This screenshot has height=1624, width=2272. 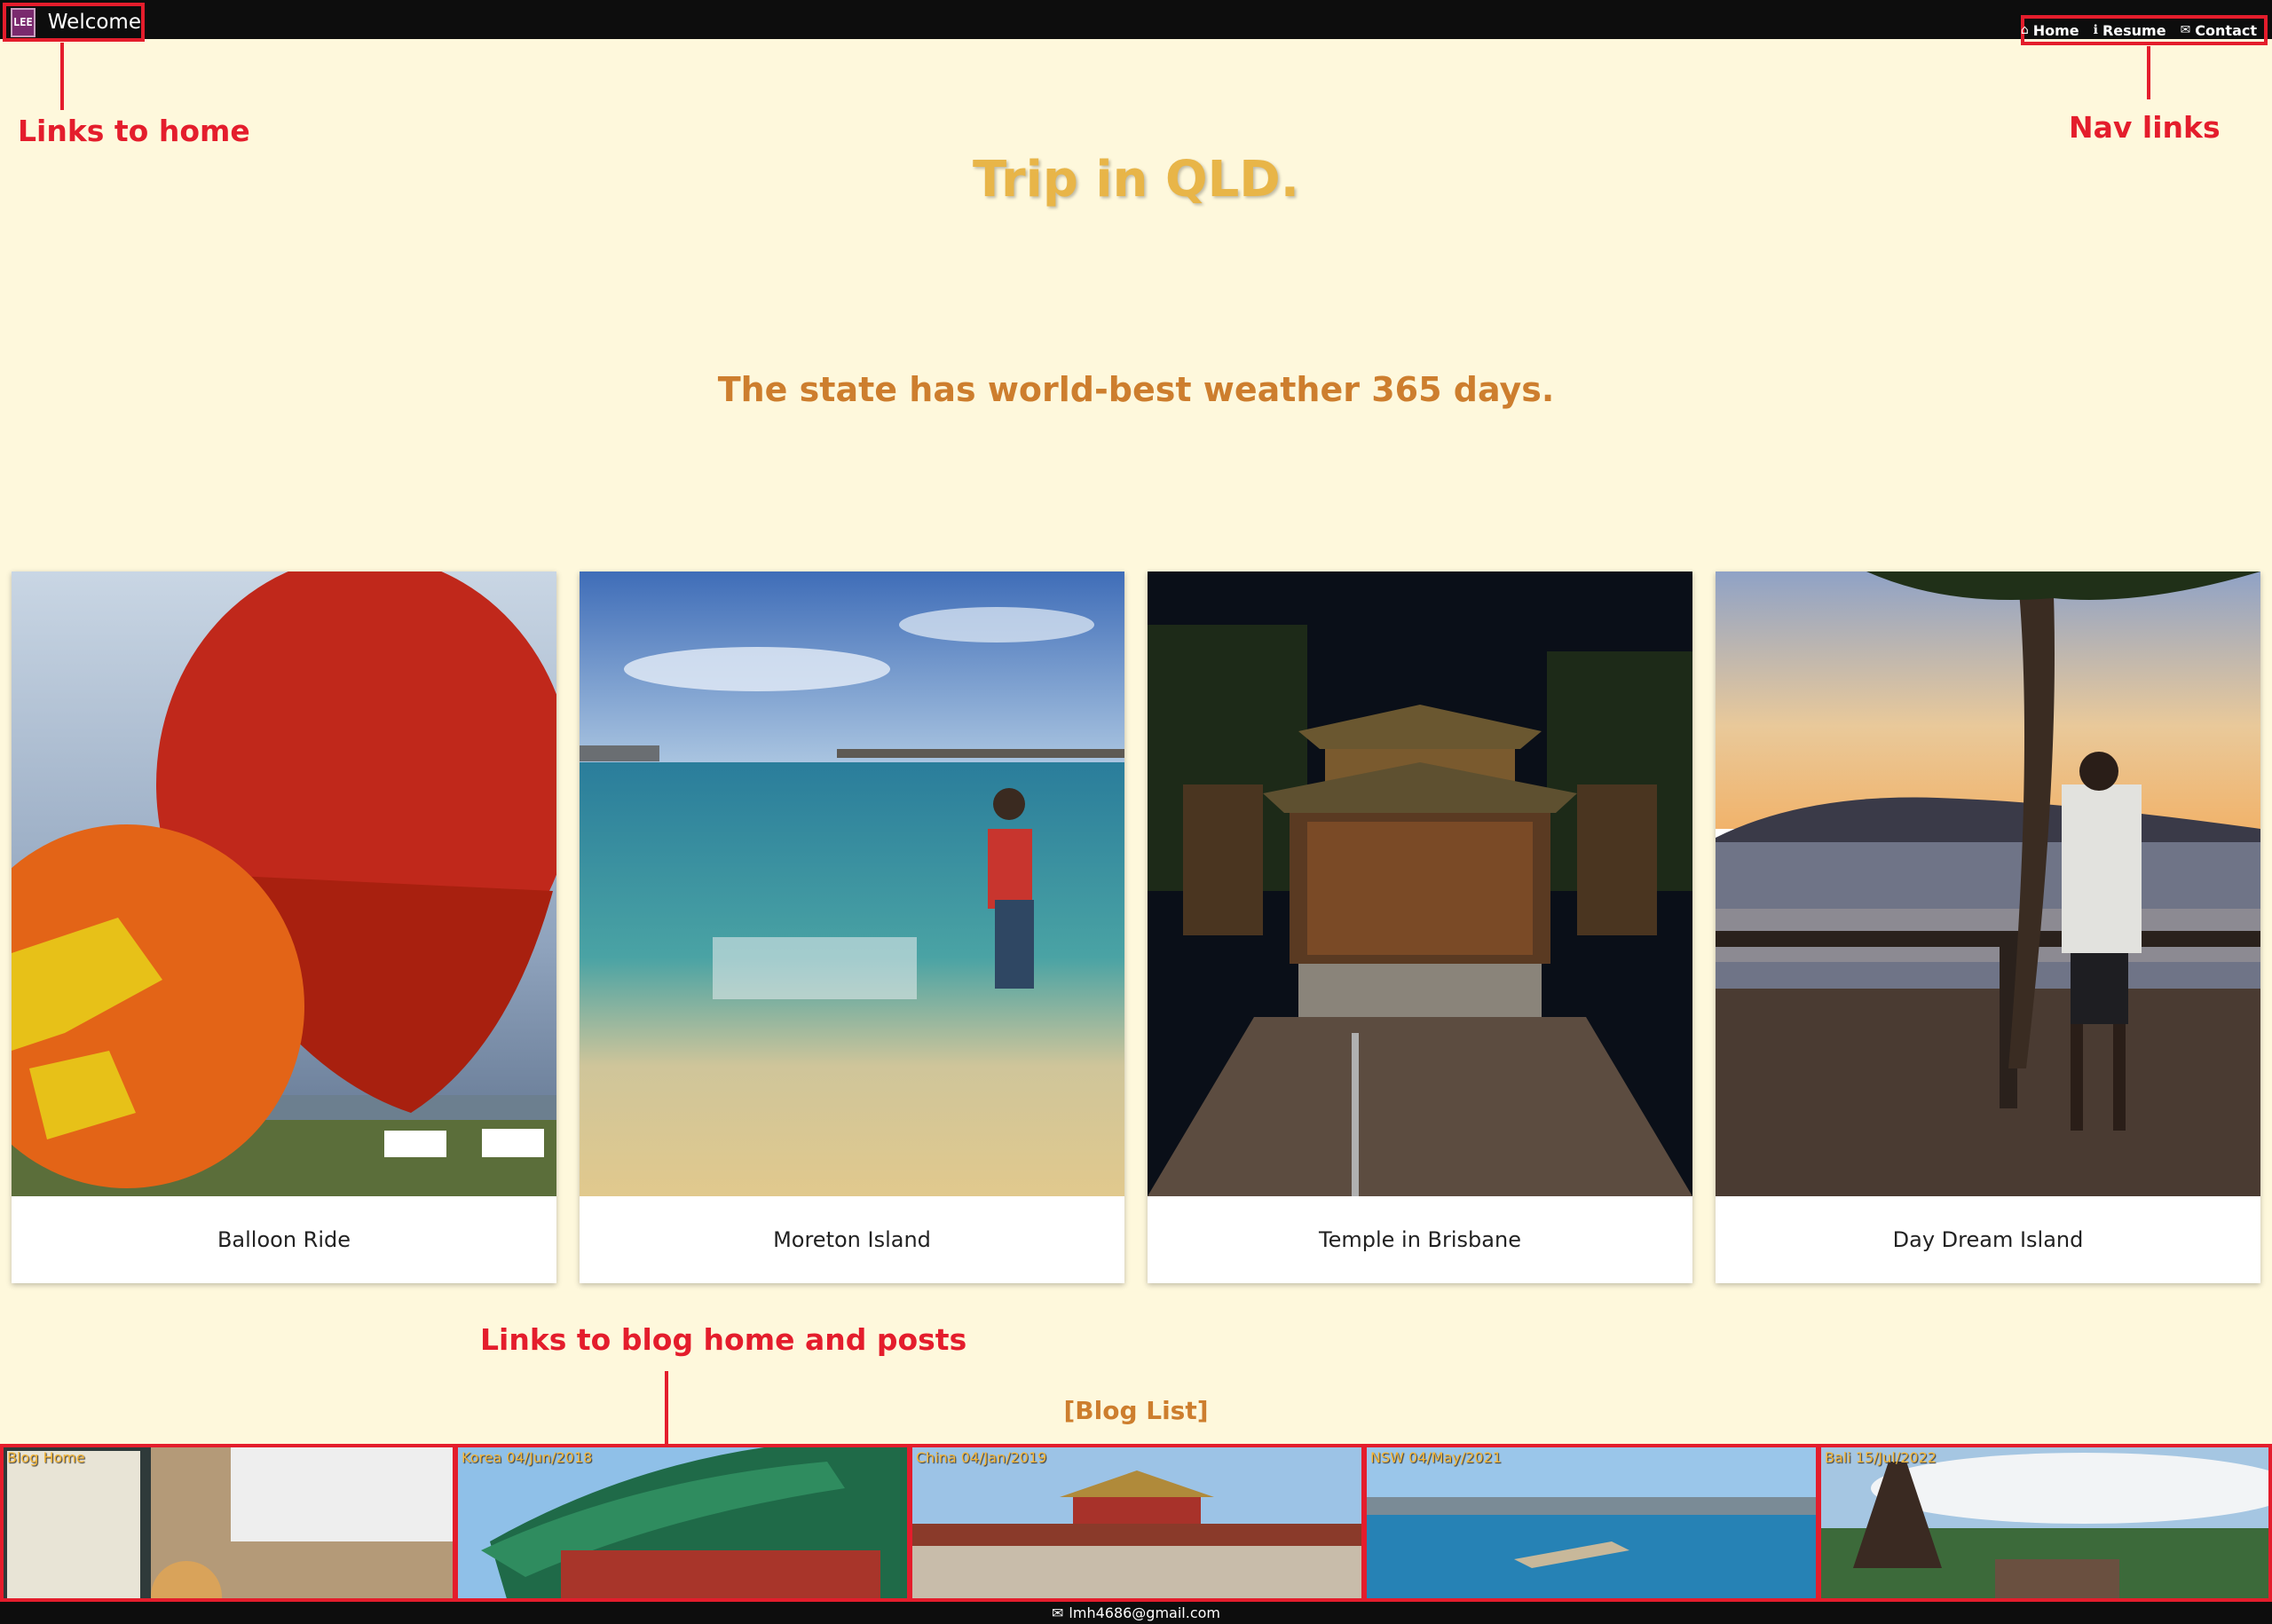 I want to click on blog-list-heading: [Blog List], so click(x=1136, y=1410).